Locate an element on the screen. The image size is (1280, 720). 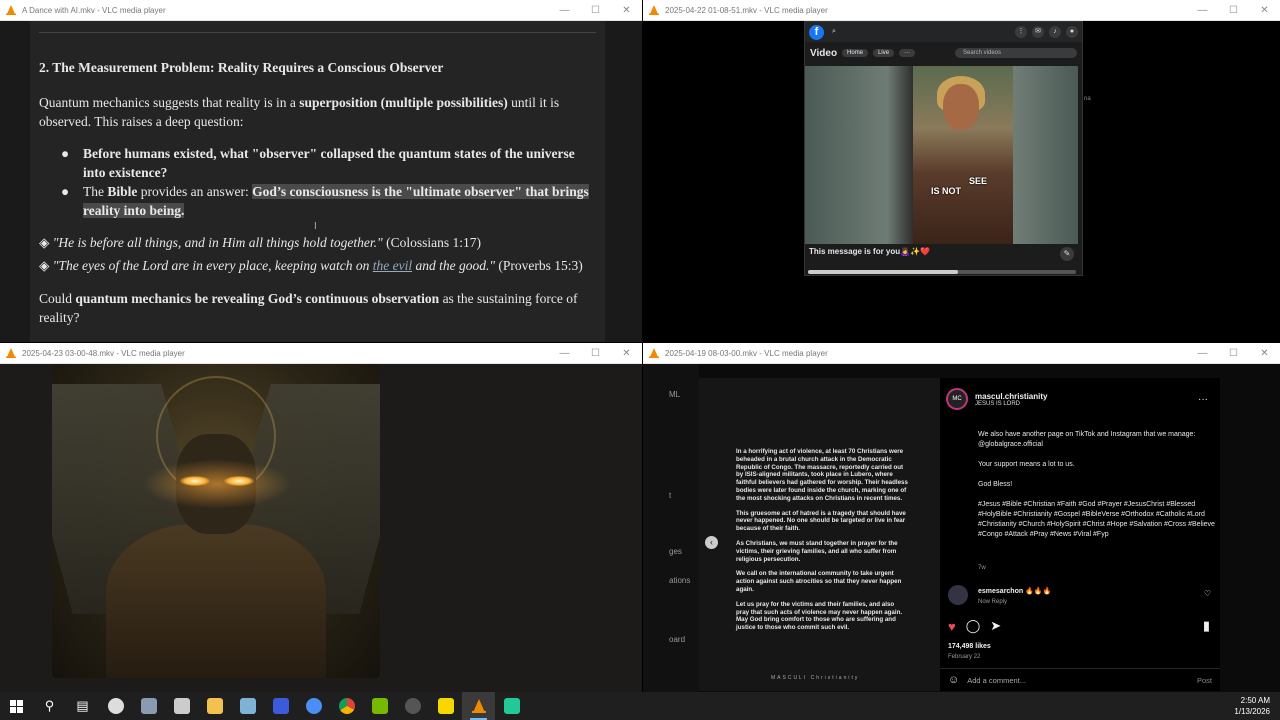
scrollbar-thumb is located at coordinates (883, 272).